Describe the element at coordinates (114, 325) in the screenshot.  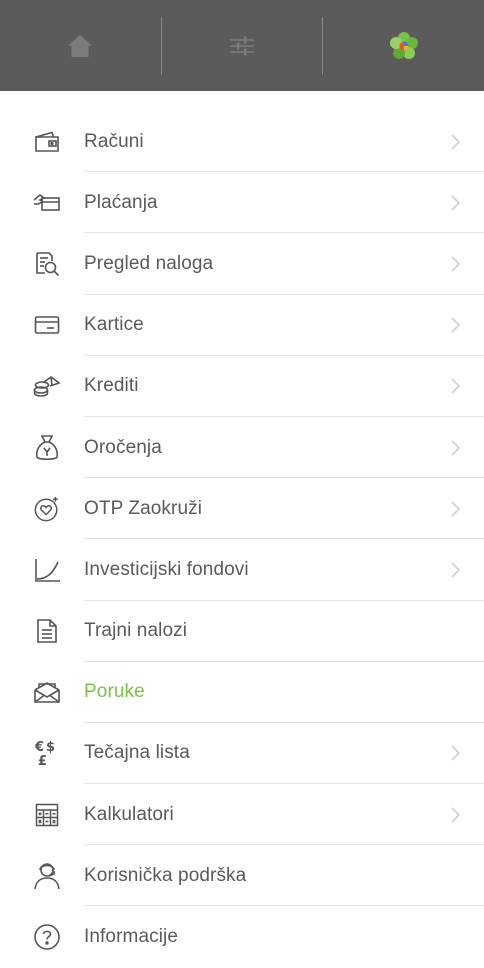
I see `menu-item-label: Kartice` at that location.